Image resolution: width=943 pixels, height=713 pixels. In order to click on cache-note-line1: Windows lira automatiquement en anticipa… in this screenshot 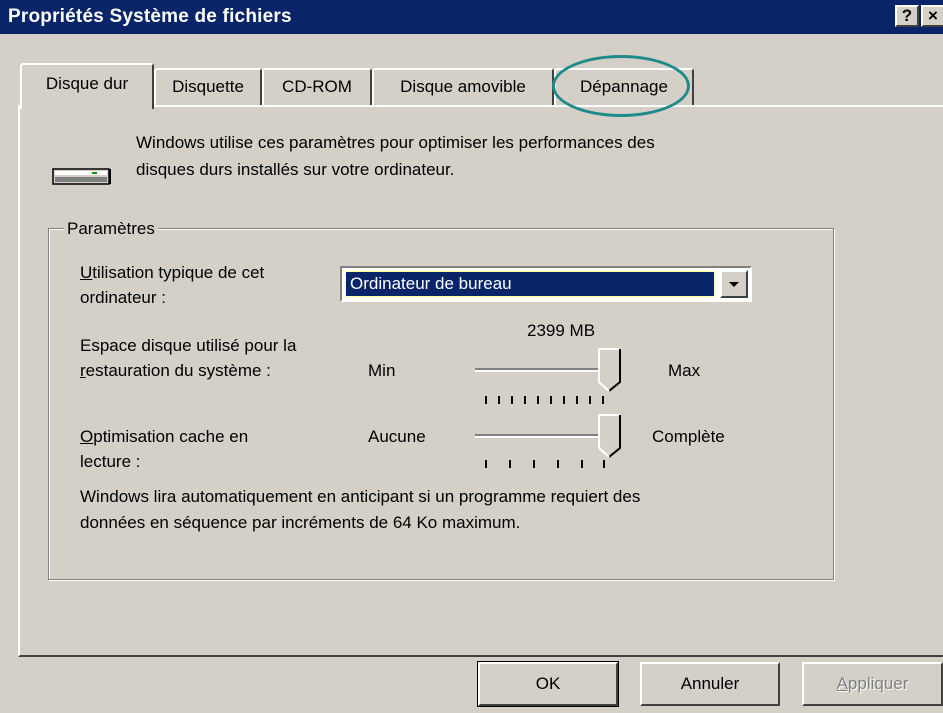, I will do `click(360, 496)`.